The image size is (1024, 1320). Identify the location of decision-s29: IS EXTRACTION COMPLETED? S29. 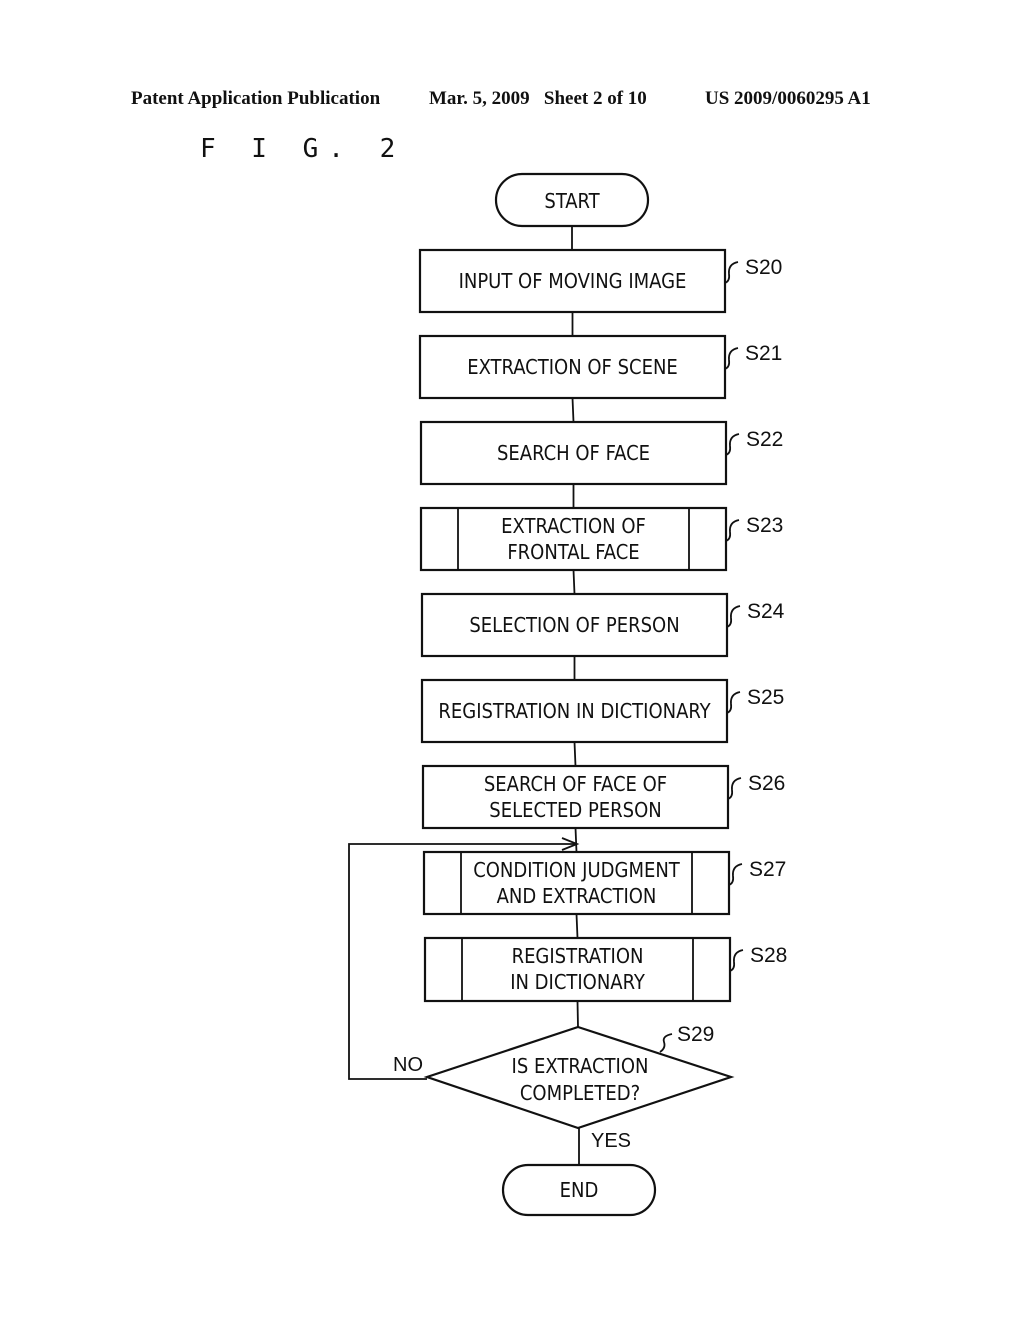
(579, 1076).